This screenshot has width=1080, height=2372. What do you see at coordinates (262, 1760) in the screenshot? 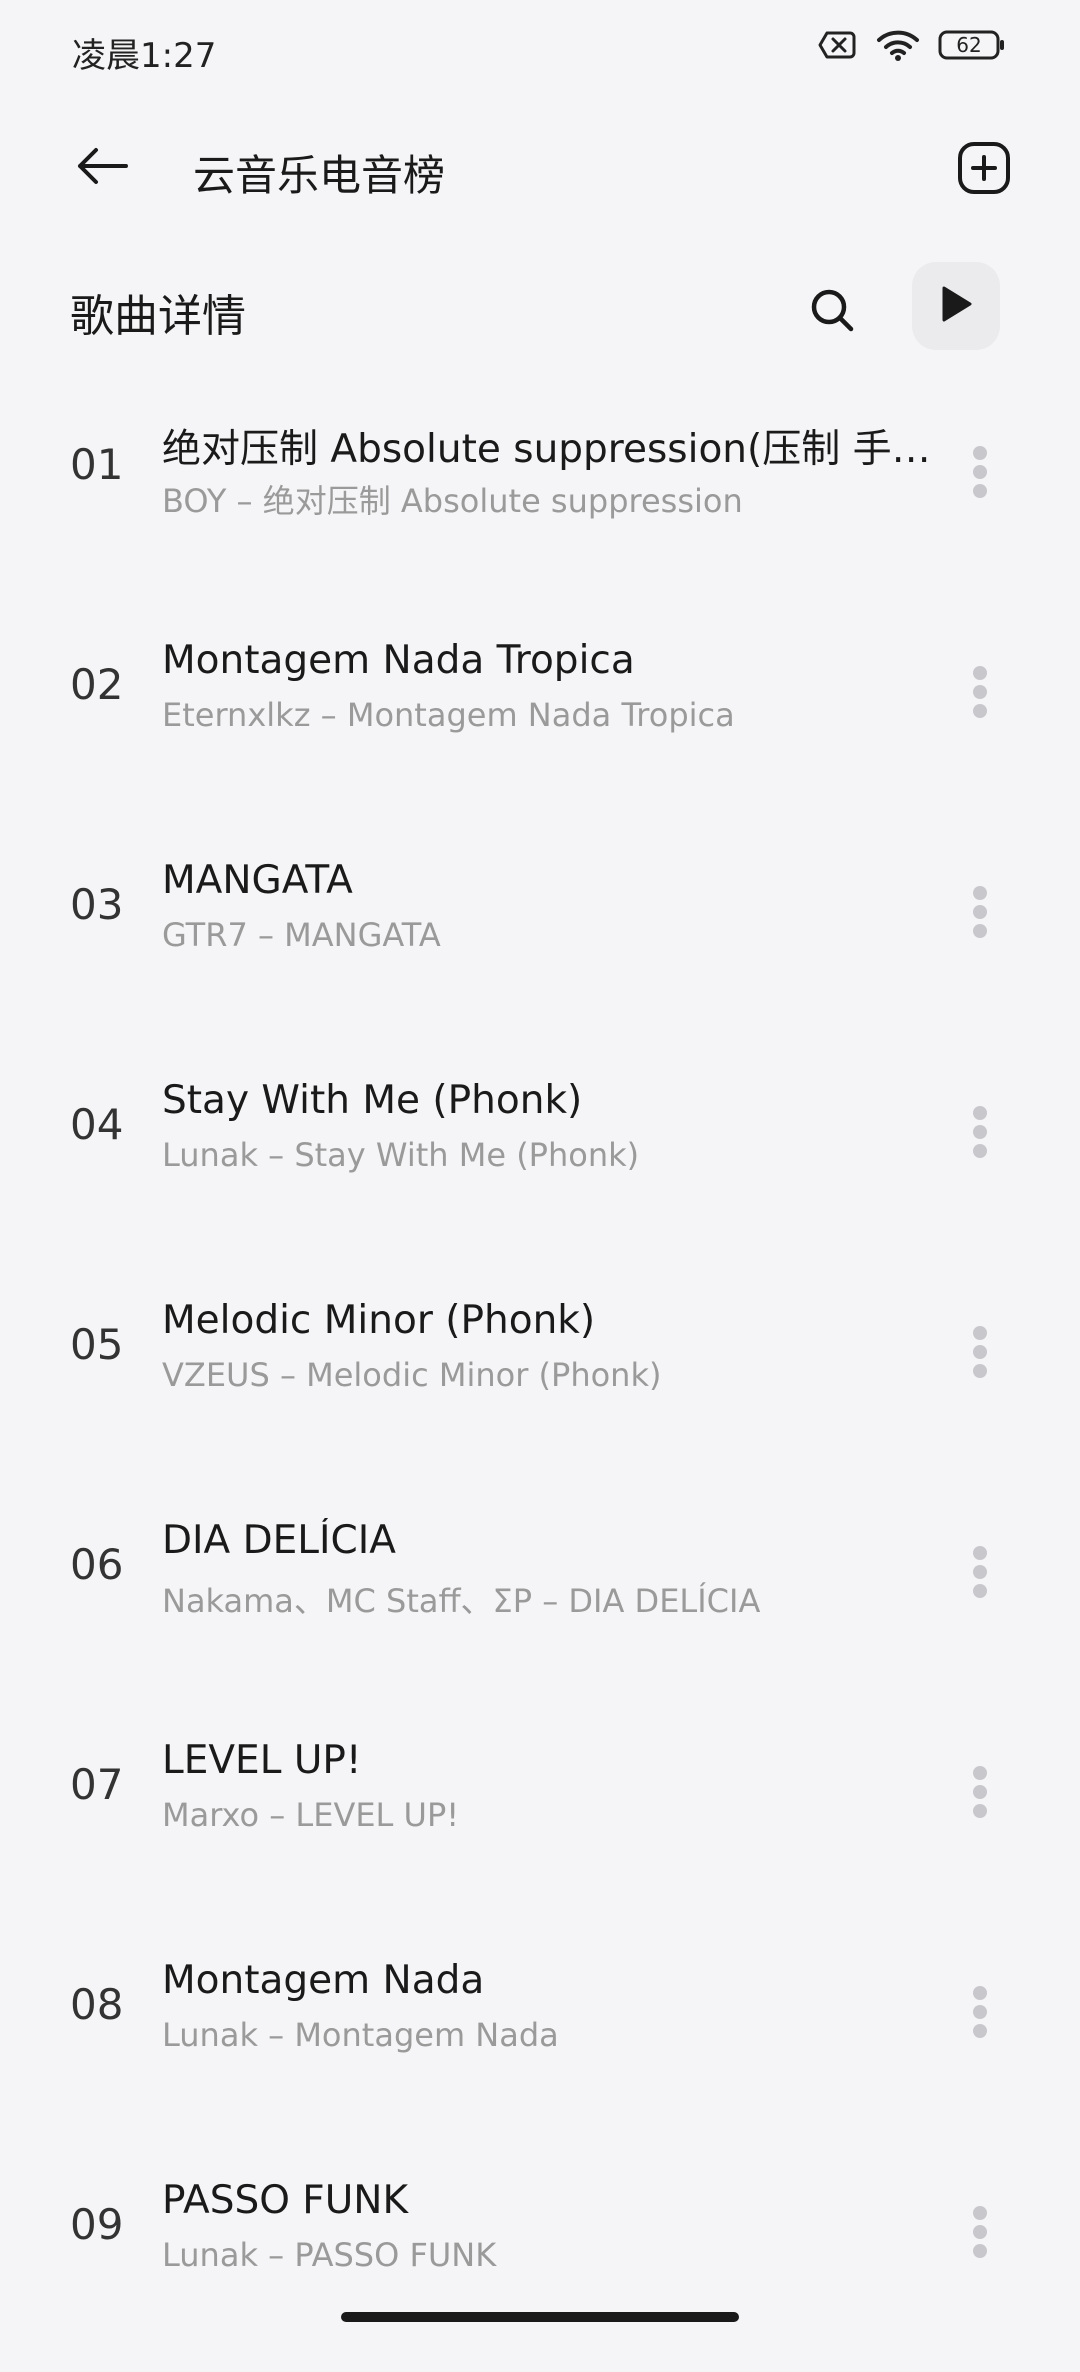
I see `song-title: LEVEL UP!` at bounding box center [262, 1760].